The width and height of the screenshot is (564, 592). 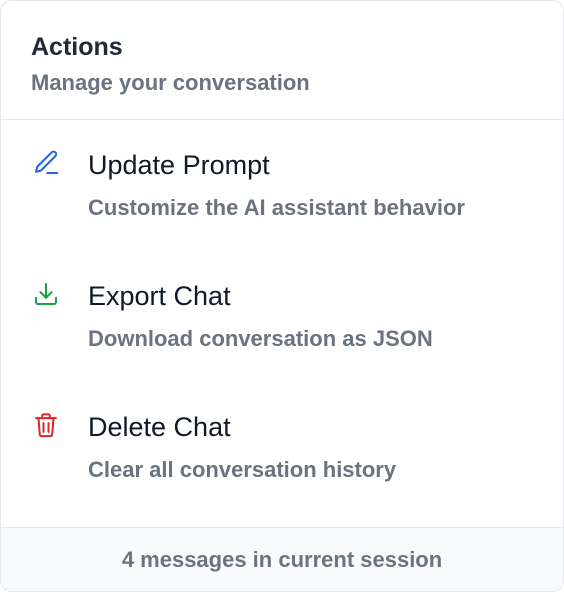 I want to click on update-prompt-label: Update Prompt, so click(x=179, y=165).